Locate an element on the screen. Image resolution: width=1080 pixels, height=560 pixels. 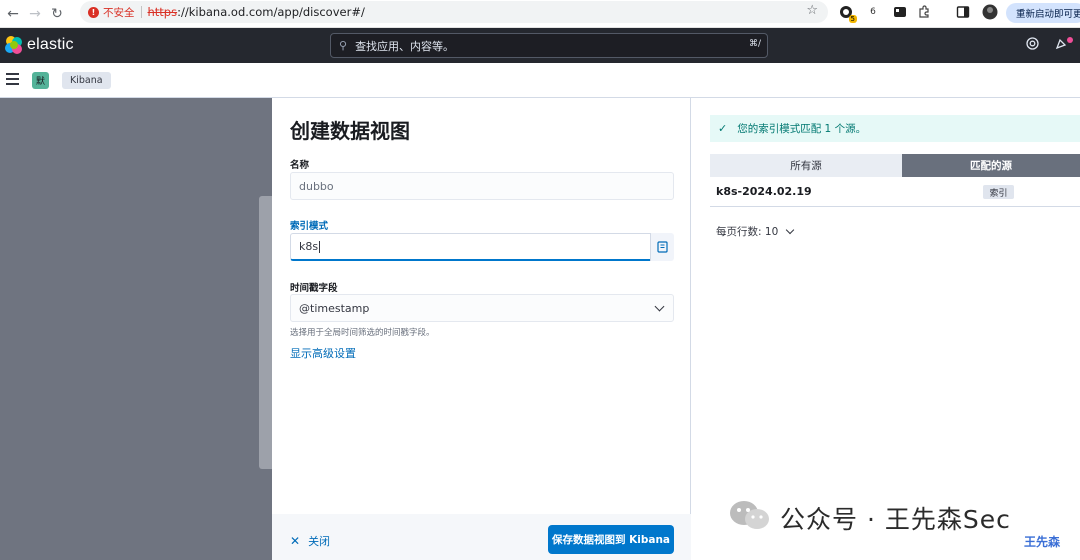
space-avatar: 默 is located at coordinates (40, 80).